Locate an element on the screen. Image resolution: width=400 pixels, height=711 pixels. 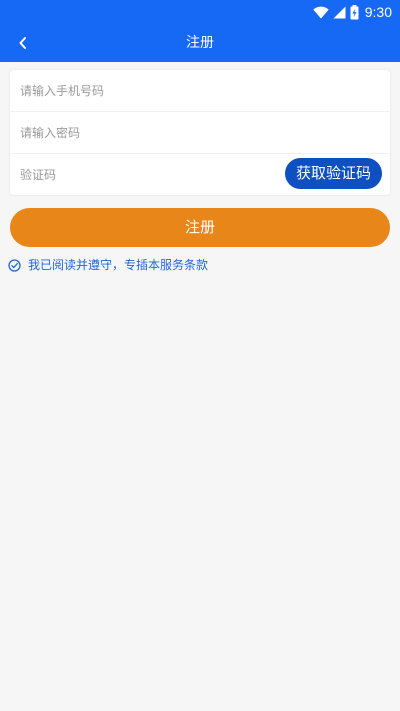
phone-row is located at coordinates (200, 91).